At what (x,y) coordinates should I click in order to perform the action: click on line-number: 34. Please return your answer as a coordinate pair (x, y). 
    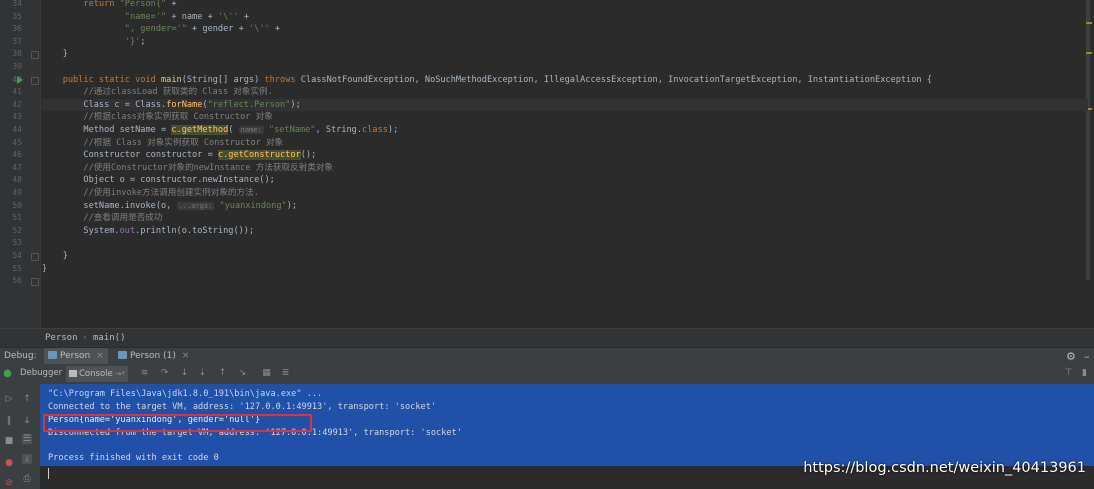
    Looking at the image, I should click on (11, 5).